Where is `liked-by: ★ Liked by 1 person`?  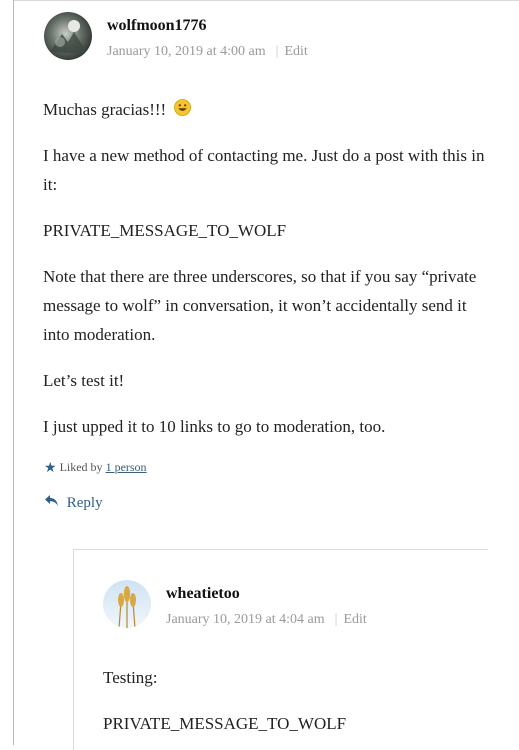 liked-by: ★ Liked by 1 person is located at coordinates (95, 468).